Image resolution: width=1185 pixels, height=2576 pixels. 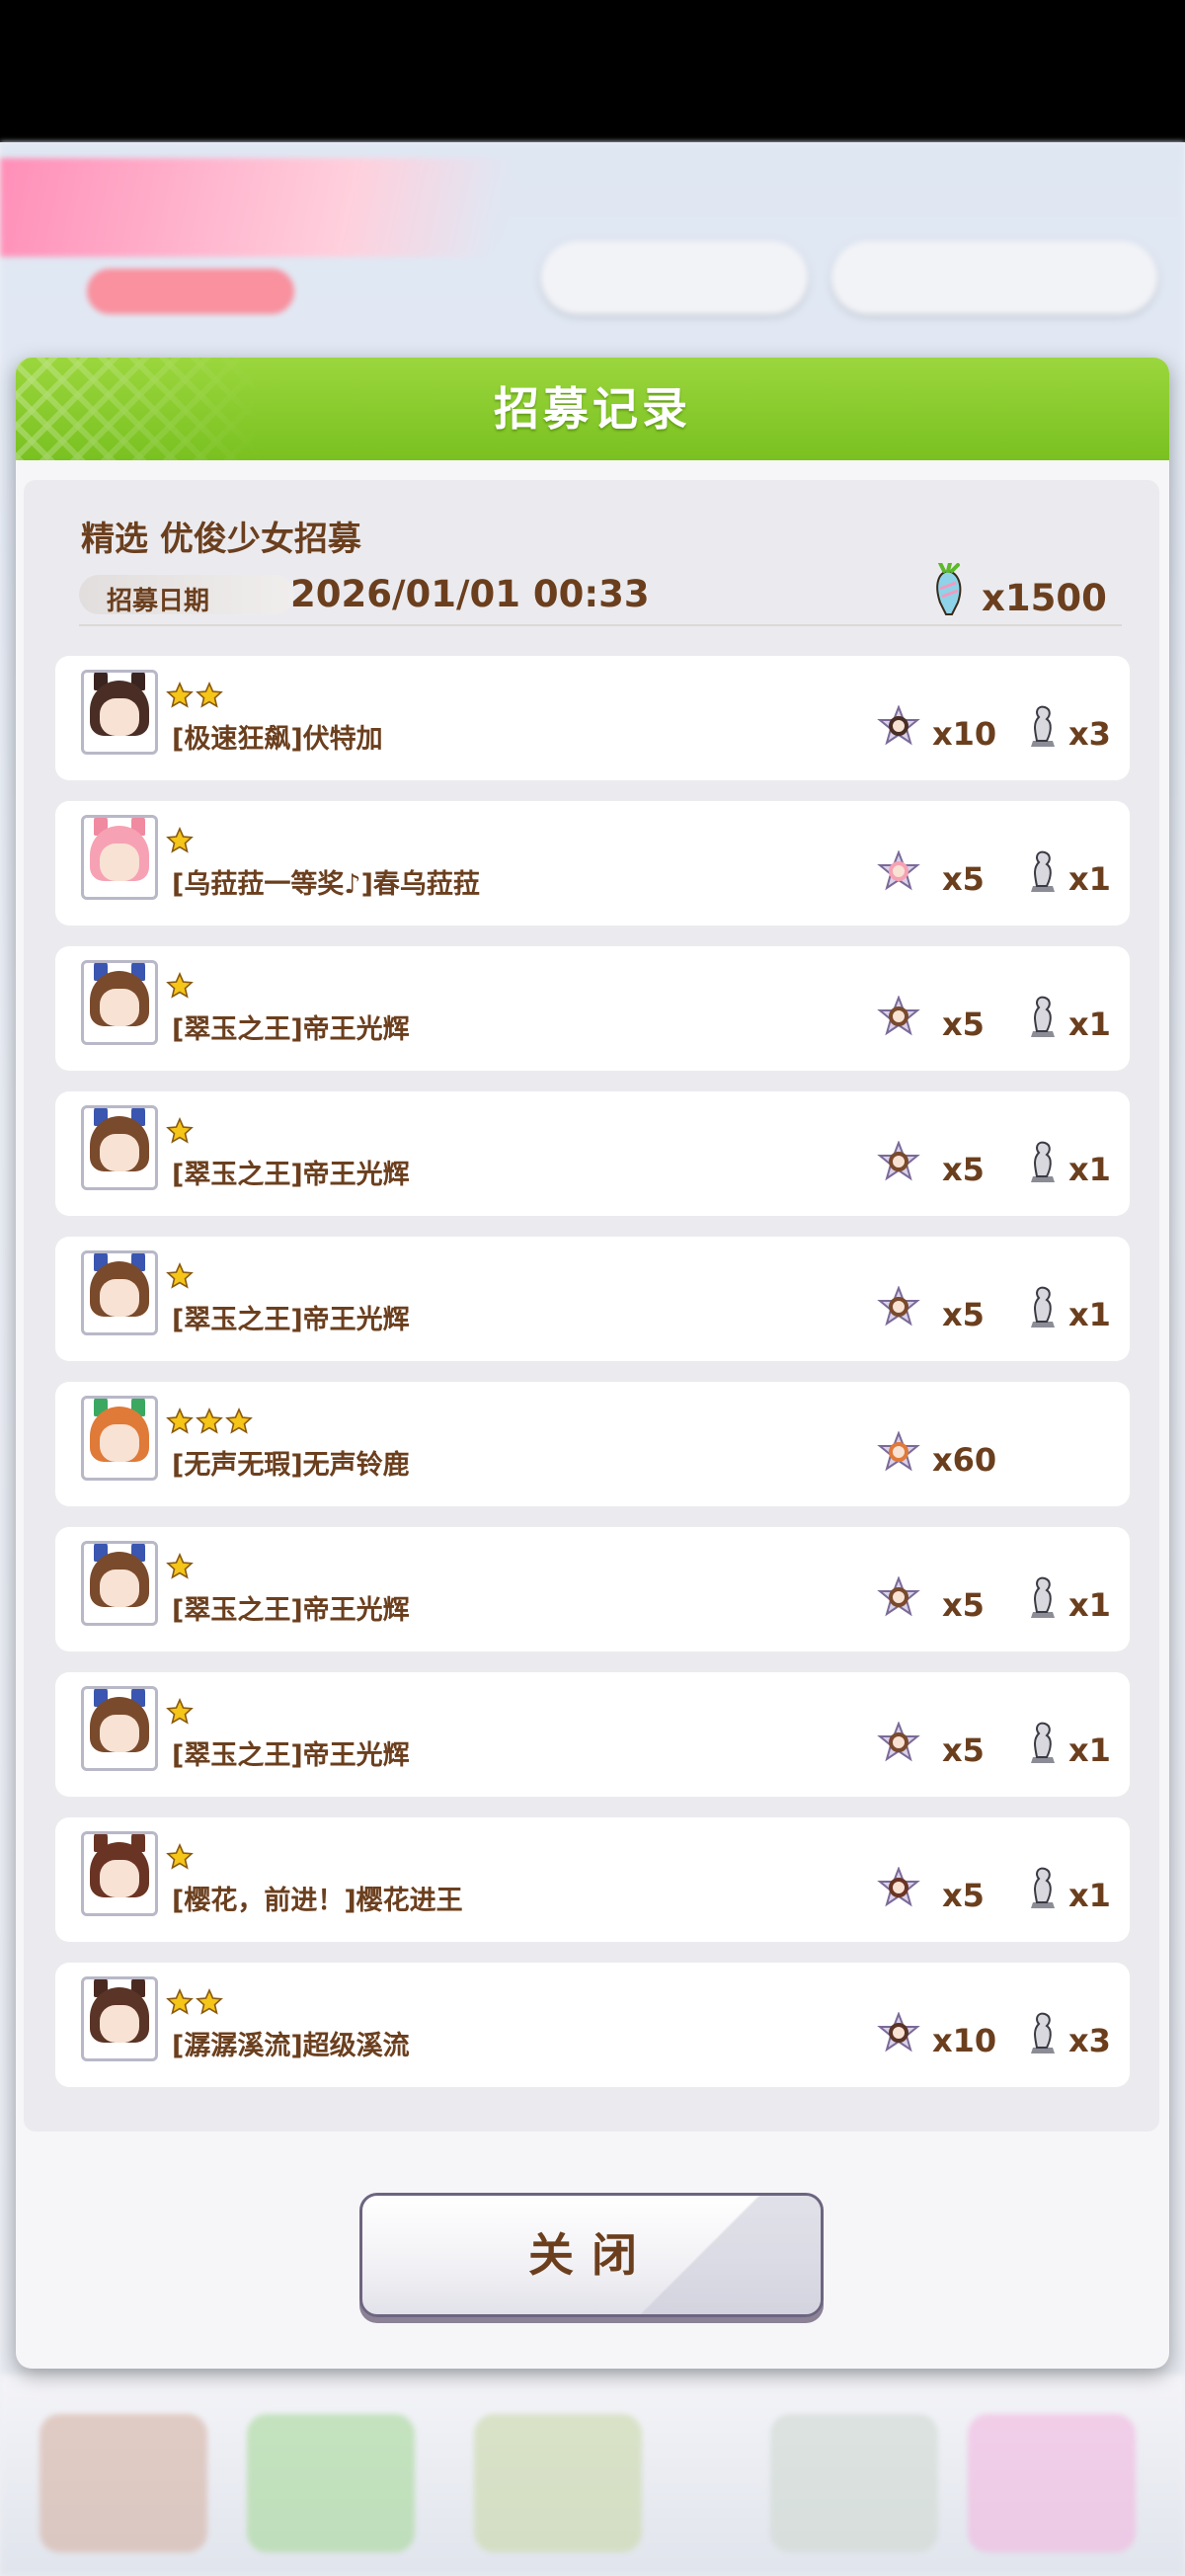 I want to click on status-bar, so click(x=592, y=71).